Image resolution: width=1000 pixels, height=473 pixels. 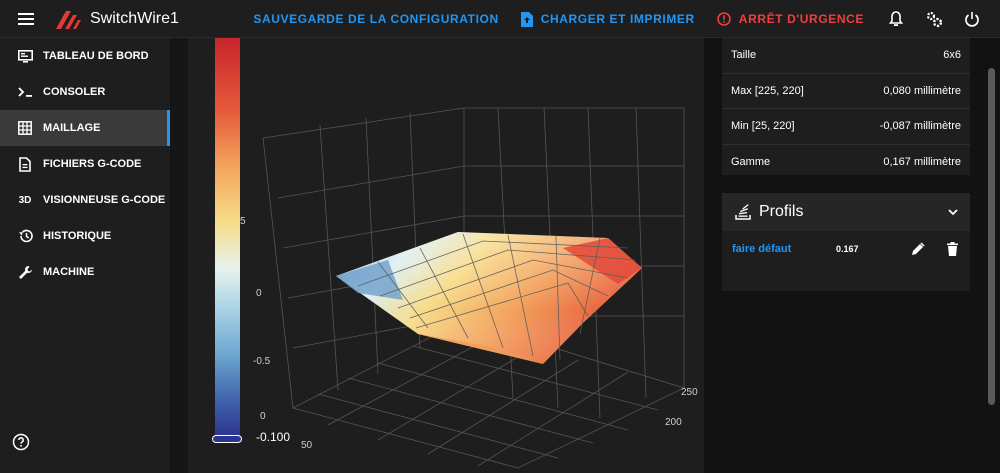 I want to click on stack-icon, so click(x=743, y=212).